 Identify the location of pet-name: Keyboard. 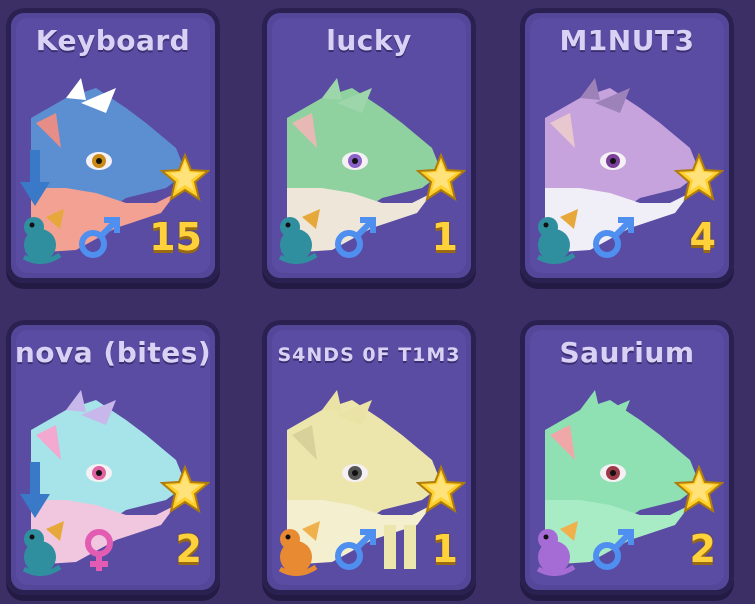
(113, 40).